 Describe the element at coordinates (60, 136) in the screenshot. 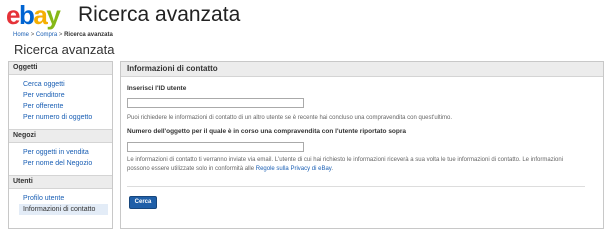

I see `sidebar-section-stores: Negozi` at that location.